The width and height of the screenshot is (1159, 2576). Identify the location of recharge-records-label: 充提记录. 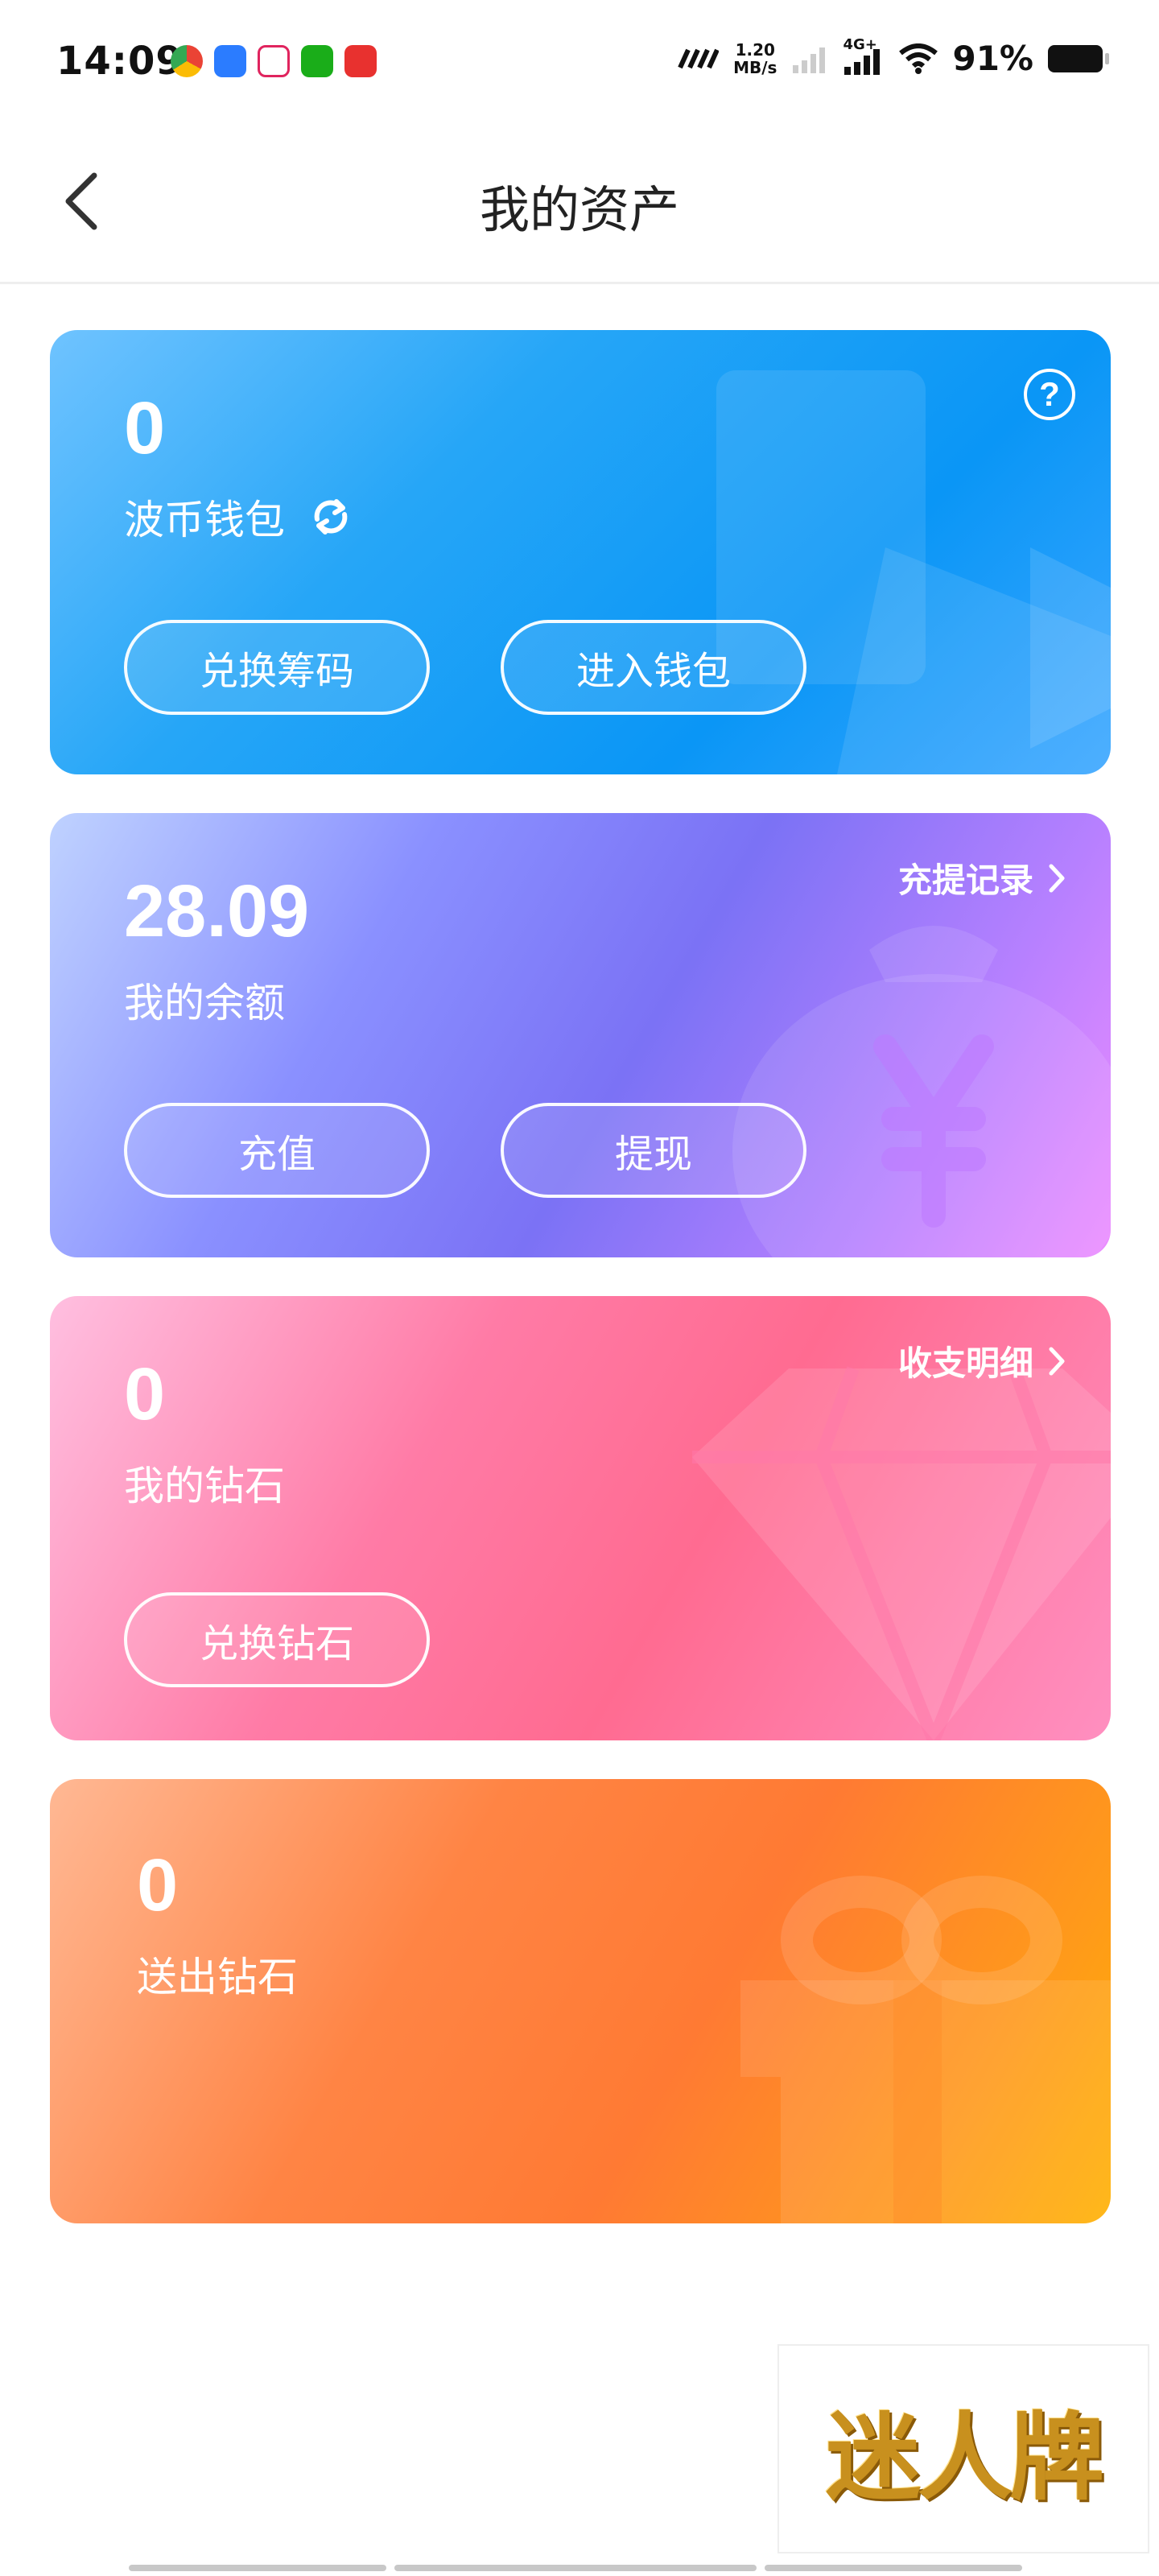
(965, 880).